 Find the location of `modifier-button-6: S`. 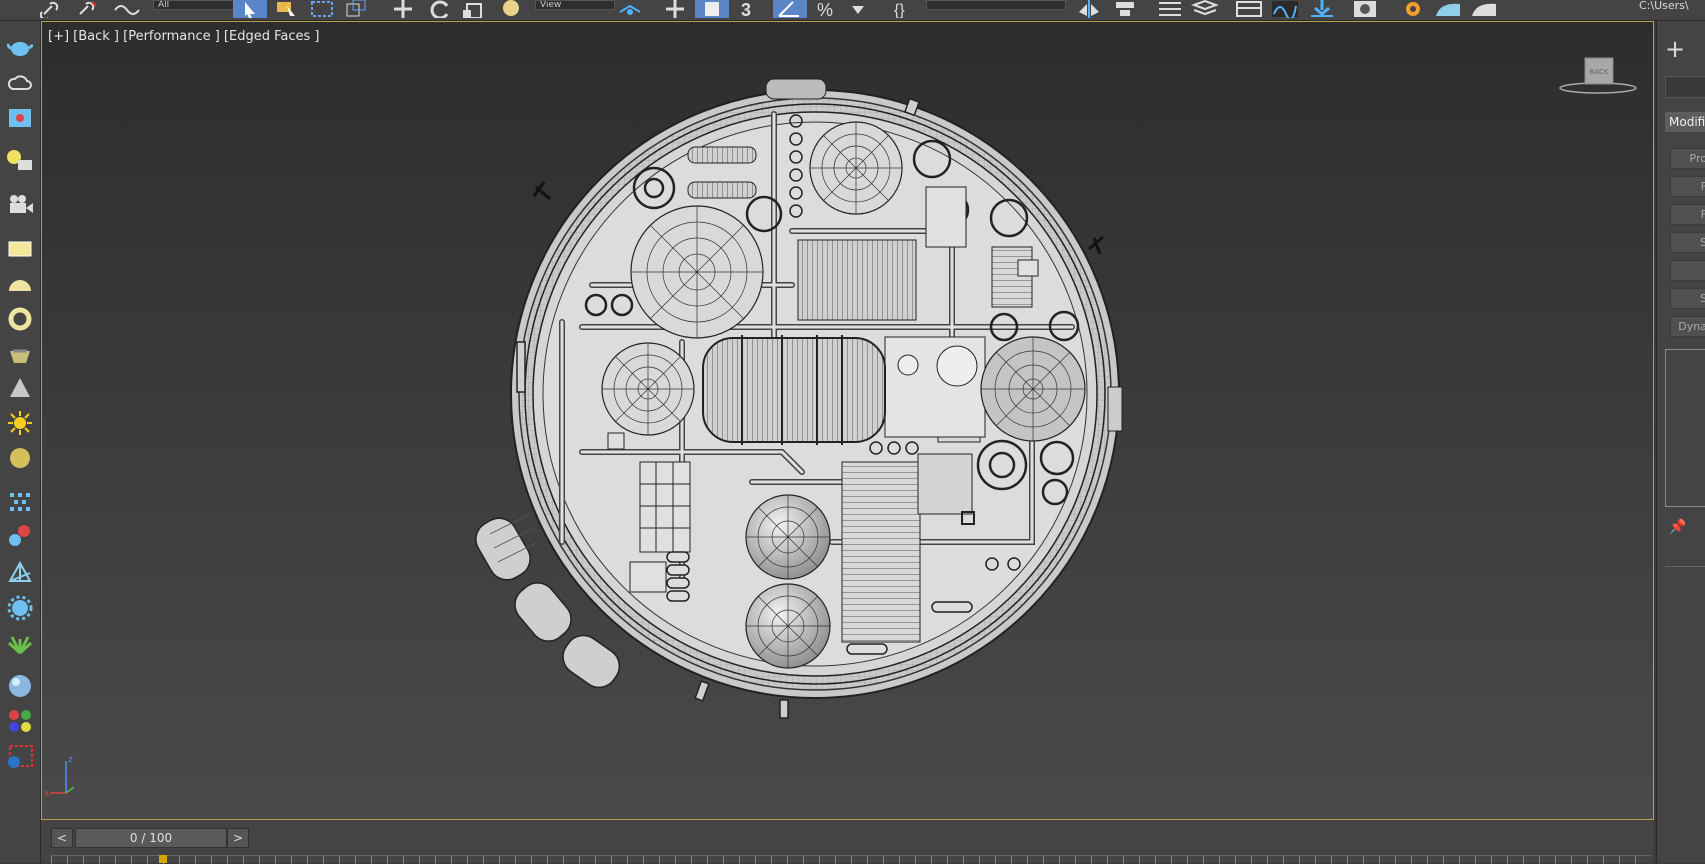

modifier-button-6: S is located at coordinates (1687, 298).